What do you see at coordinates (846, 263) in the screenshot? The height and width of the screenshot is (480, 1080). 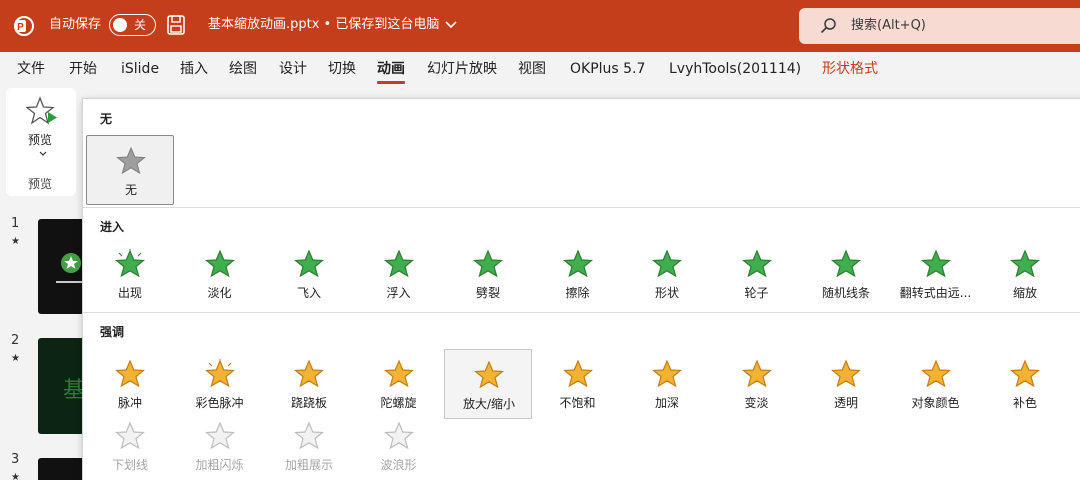 I see `random-bars-star-icon` at bounding box center [846, 263].